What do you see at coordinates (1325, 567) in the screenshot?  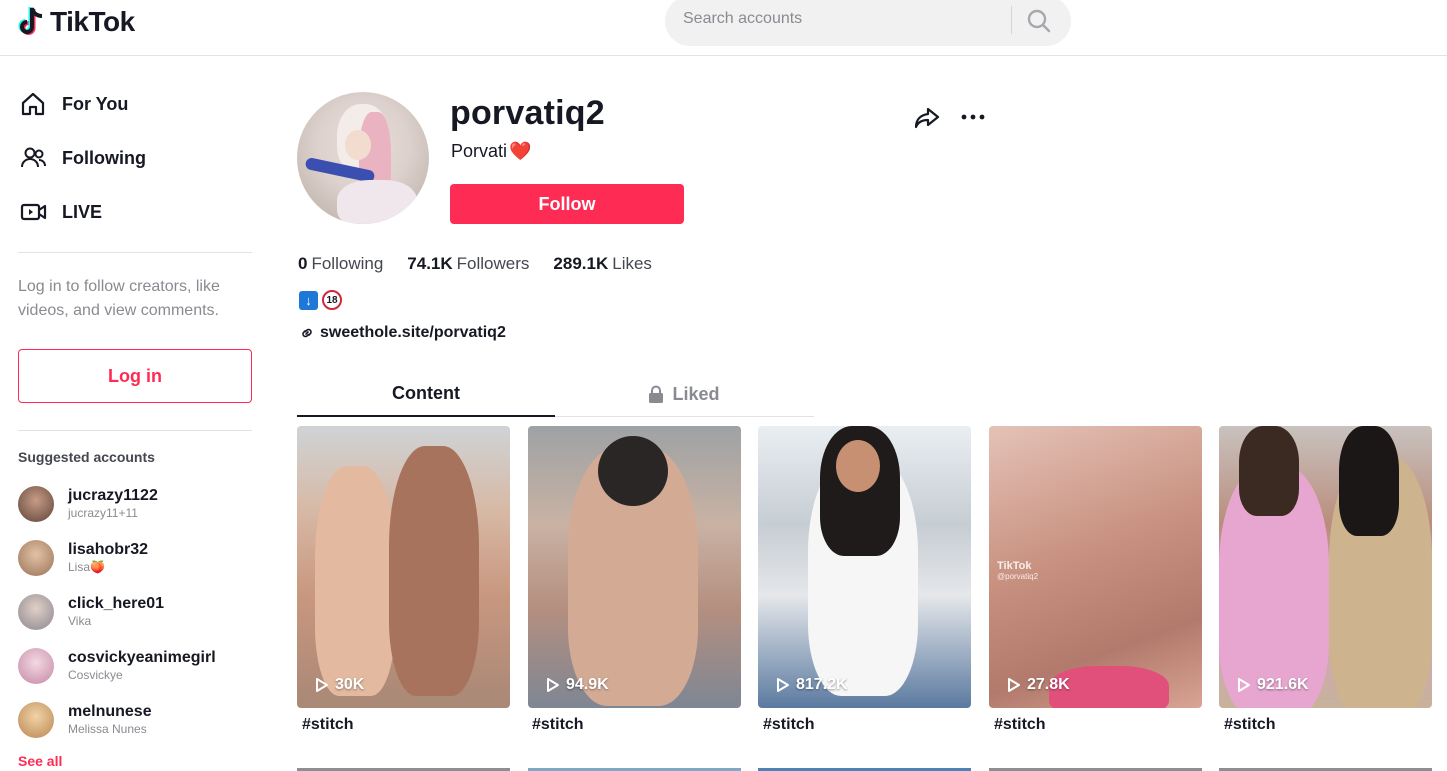 I see `video-card: 921.6K` at bounding box center [1325, 567].